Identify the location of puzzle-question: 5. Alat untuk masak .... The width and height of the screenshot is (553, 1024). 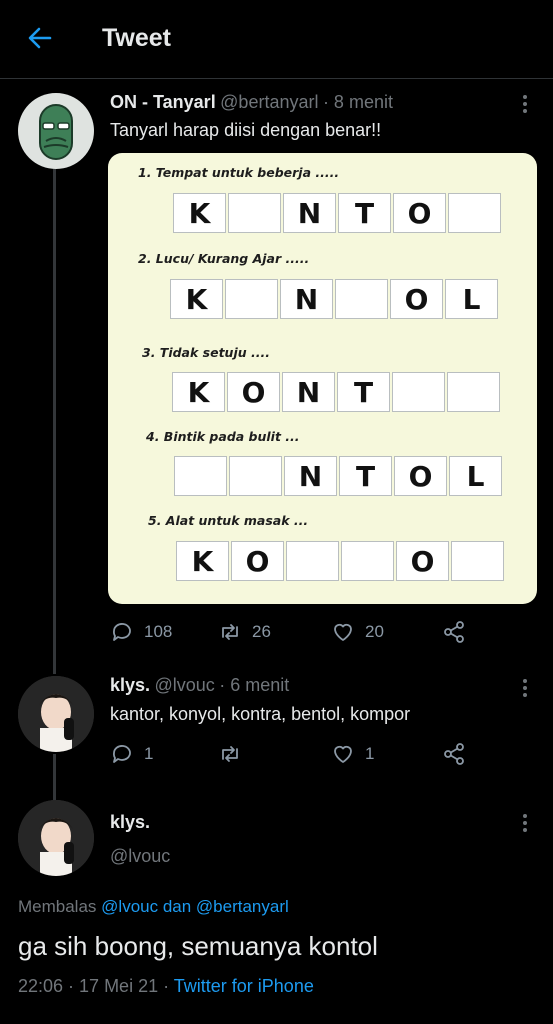
(228, 520).